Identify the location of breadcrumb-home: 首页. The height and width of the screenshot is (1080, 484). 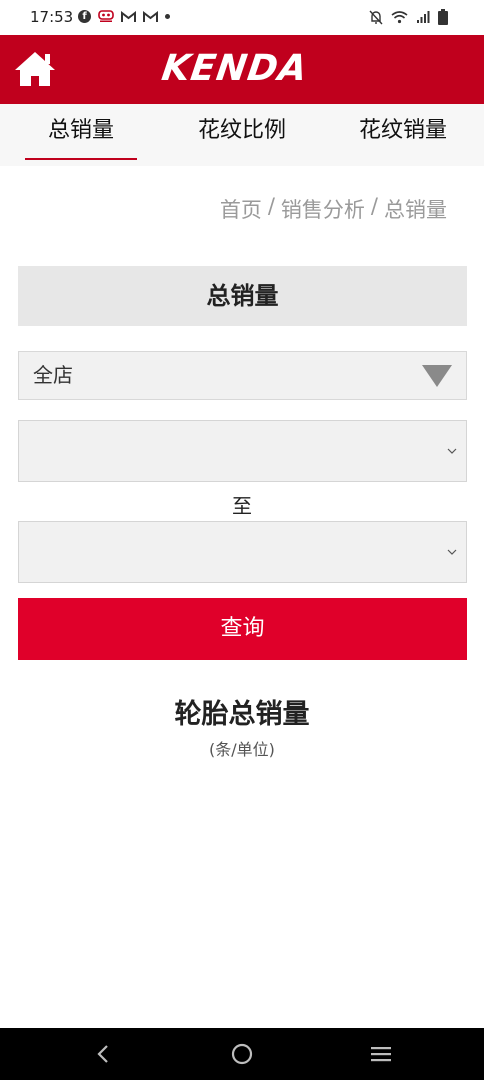
(241, 209).